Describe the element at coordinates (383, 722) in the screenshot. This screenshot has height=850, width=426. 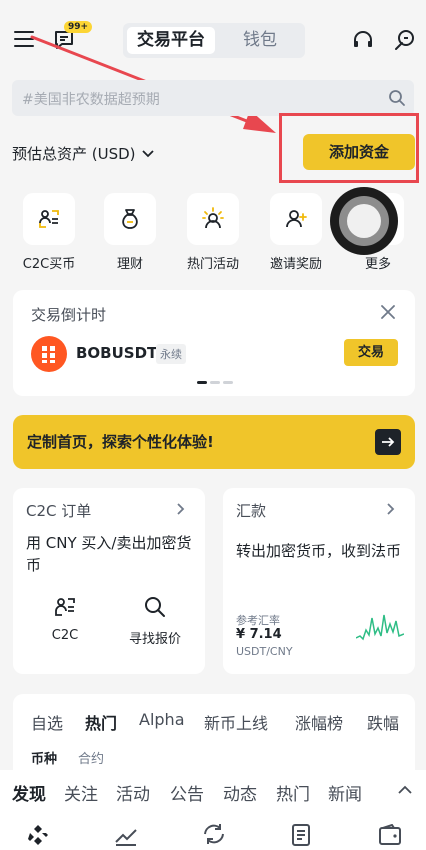
I see `market-tab: 跌幅` at that location.